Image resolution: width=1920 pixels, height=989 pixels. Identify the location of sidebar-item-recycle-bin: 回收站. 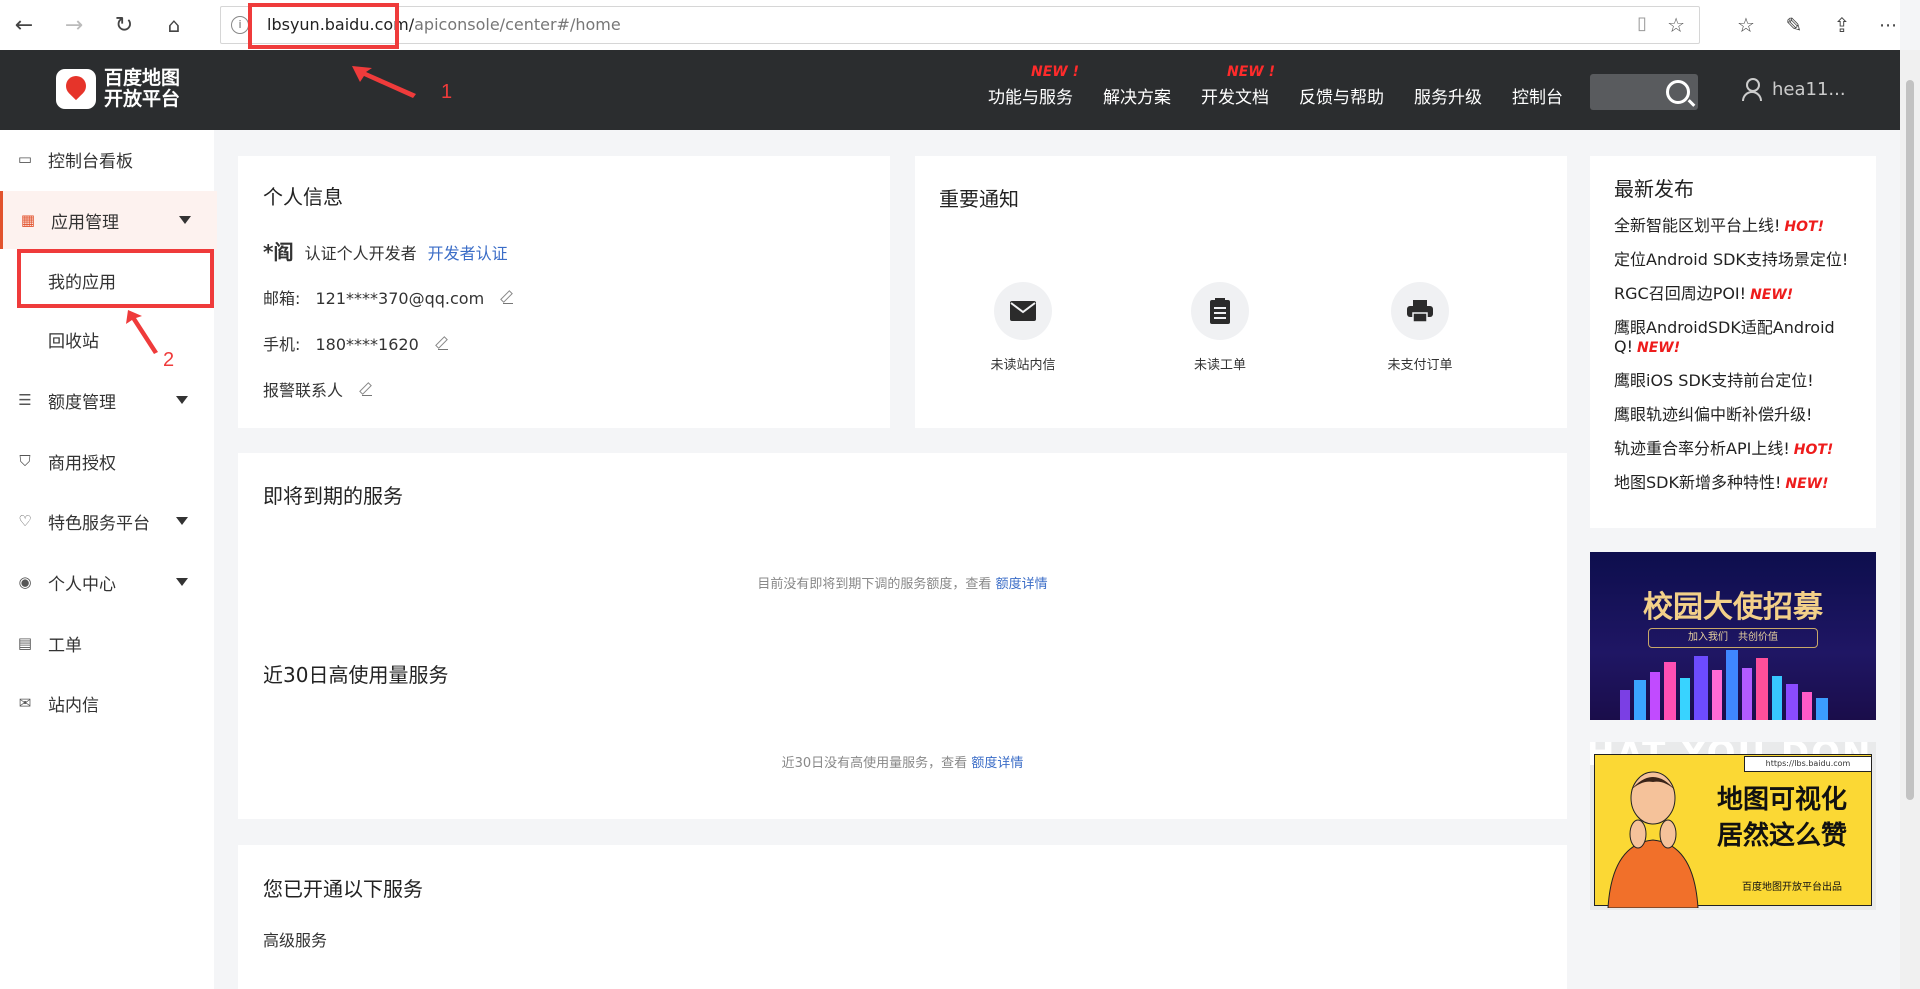
(107, 339).